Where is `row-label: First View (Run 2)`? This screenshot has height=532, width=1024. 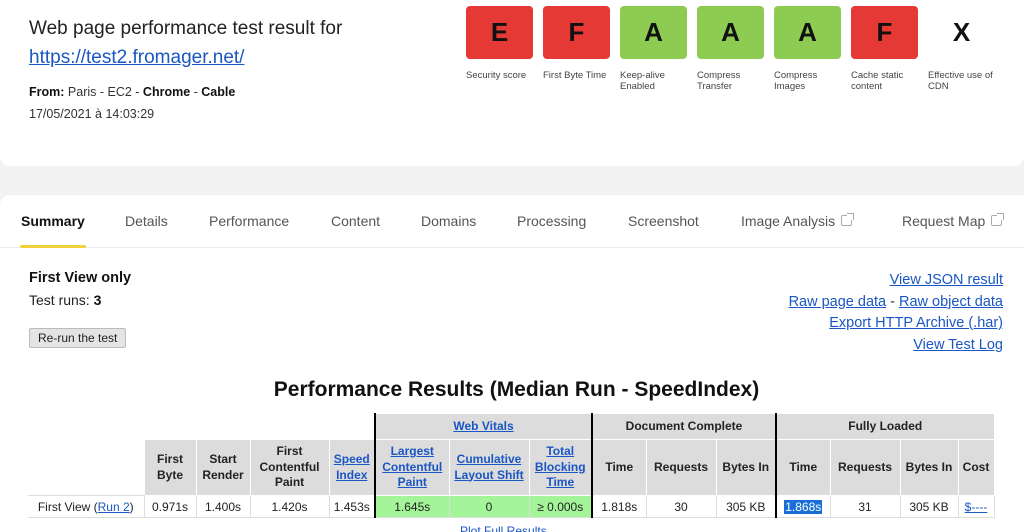
row-label: First View (Run 2) is located at coordinates (86, 506).